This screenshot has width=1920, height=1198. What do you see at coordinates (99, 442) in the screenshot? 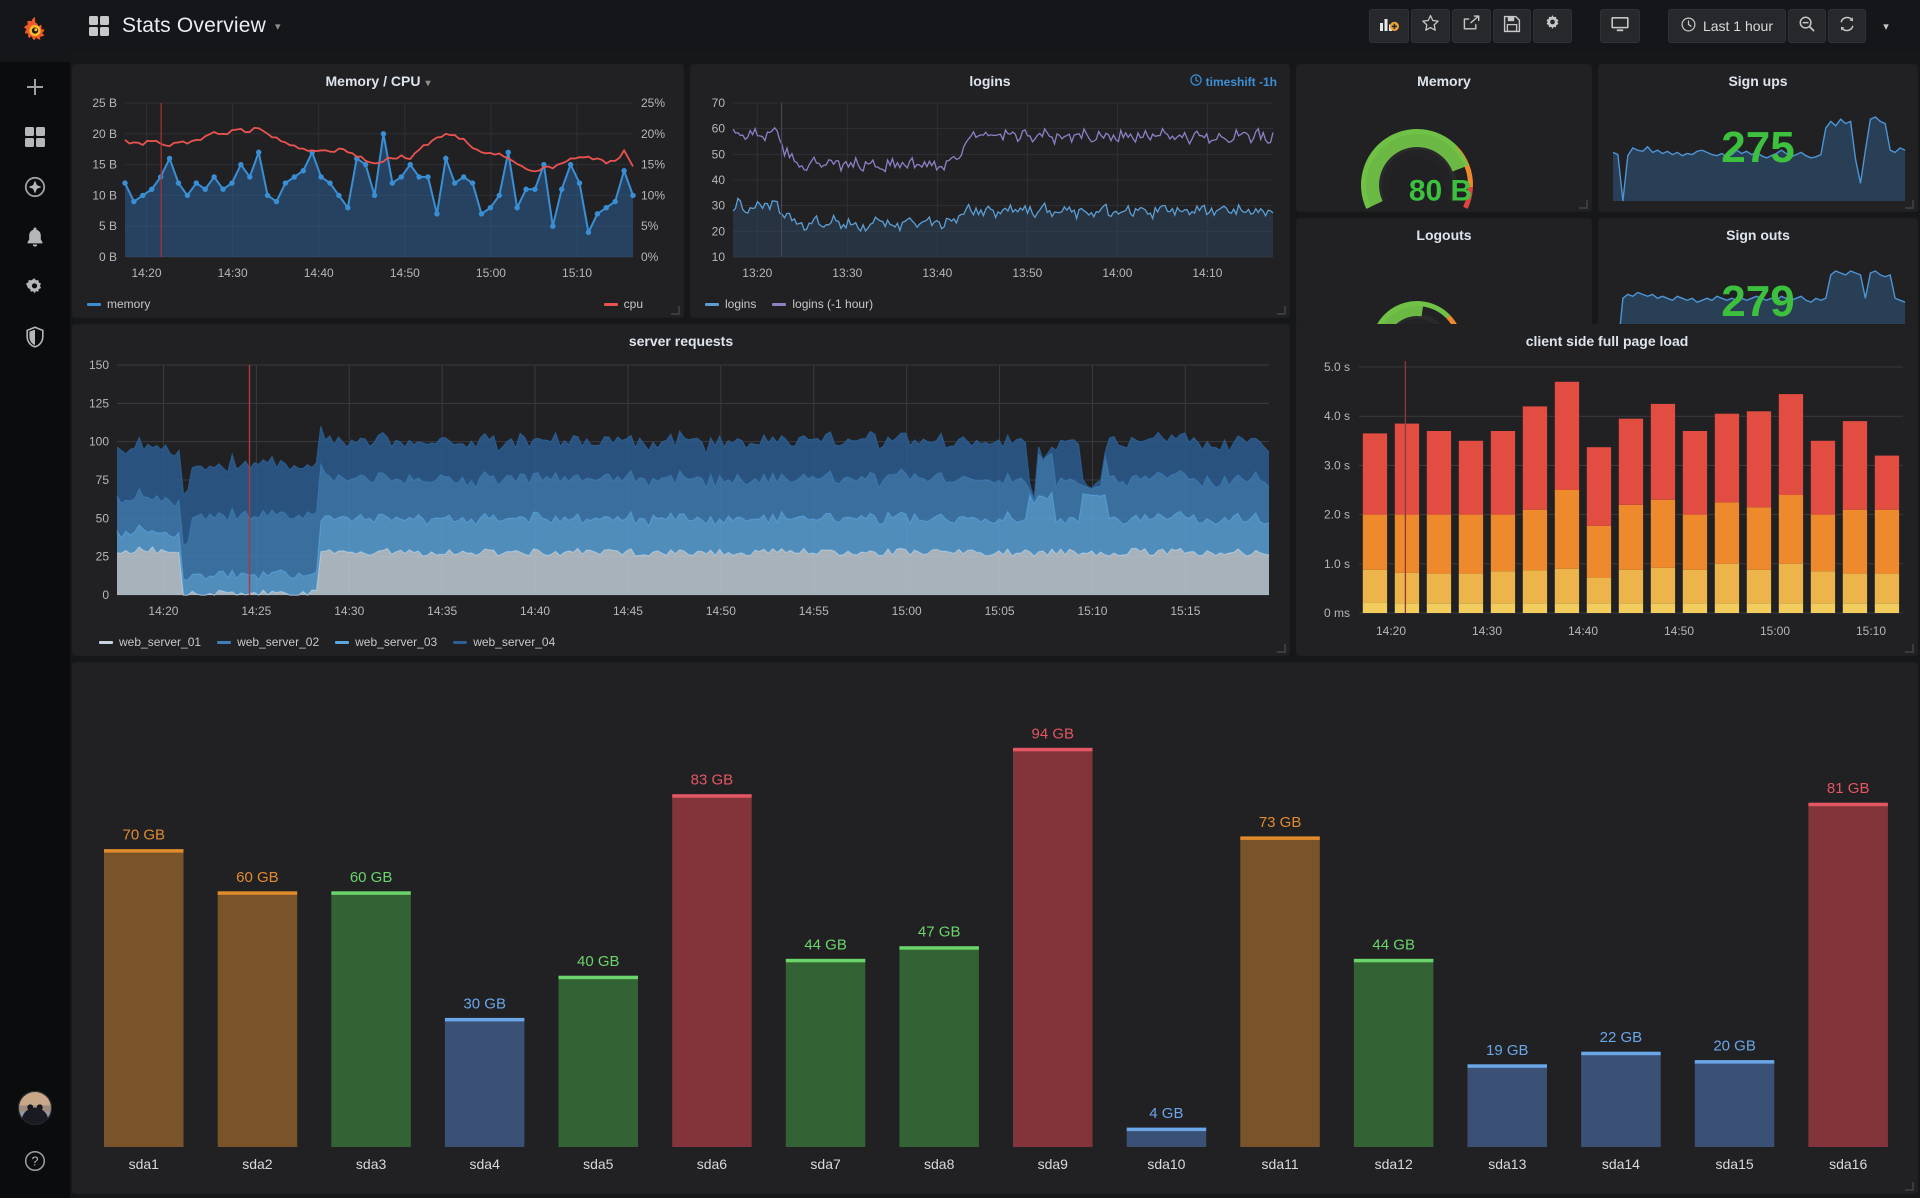
I see `y-axis-tick: 100` at bounding box center [99, 442].